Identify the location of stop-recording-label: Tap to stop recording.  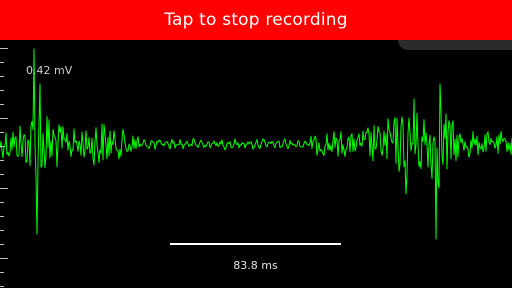
(256, 20).